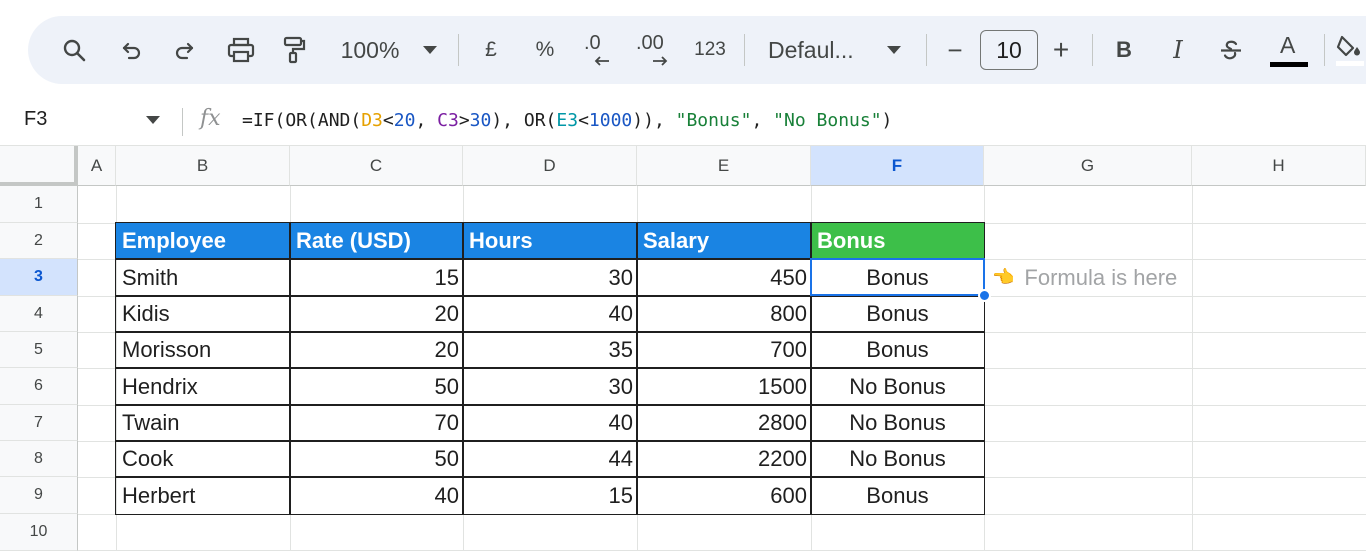 The height and width of the screenshot is (551, 1366). I want to click on font-family-dropdown, so click(894, 50).